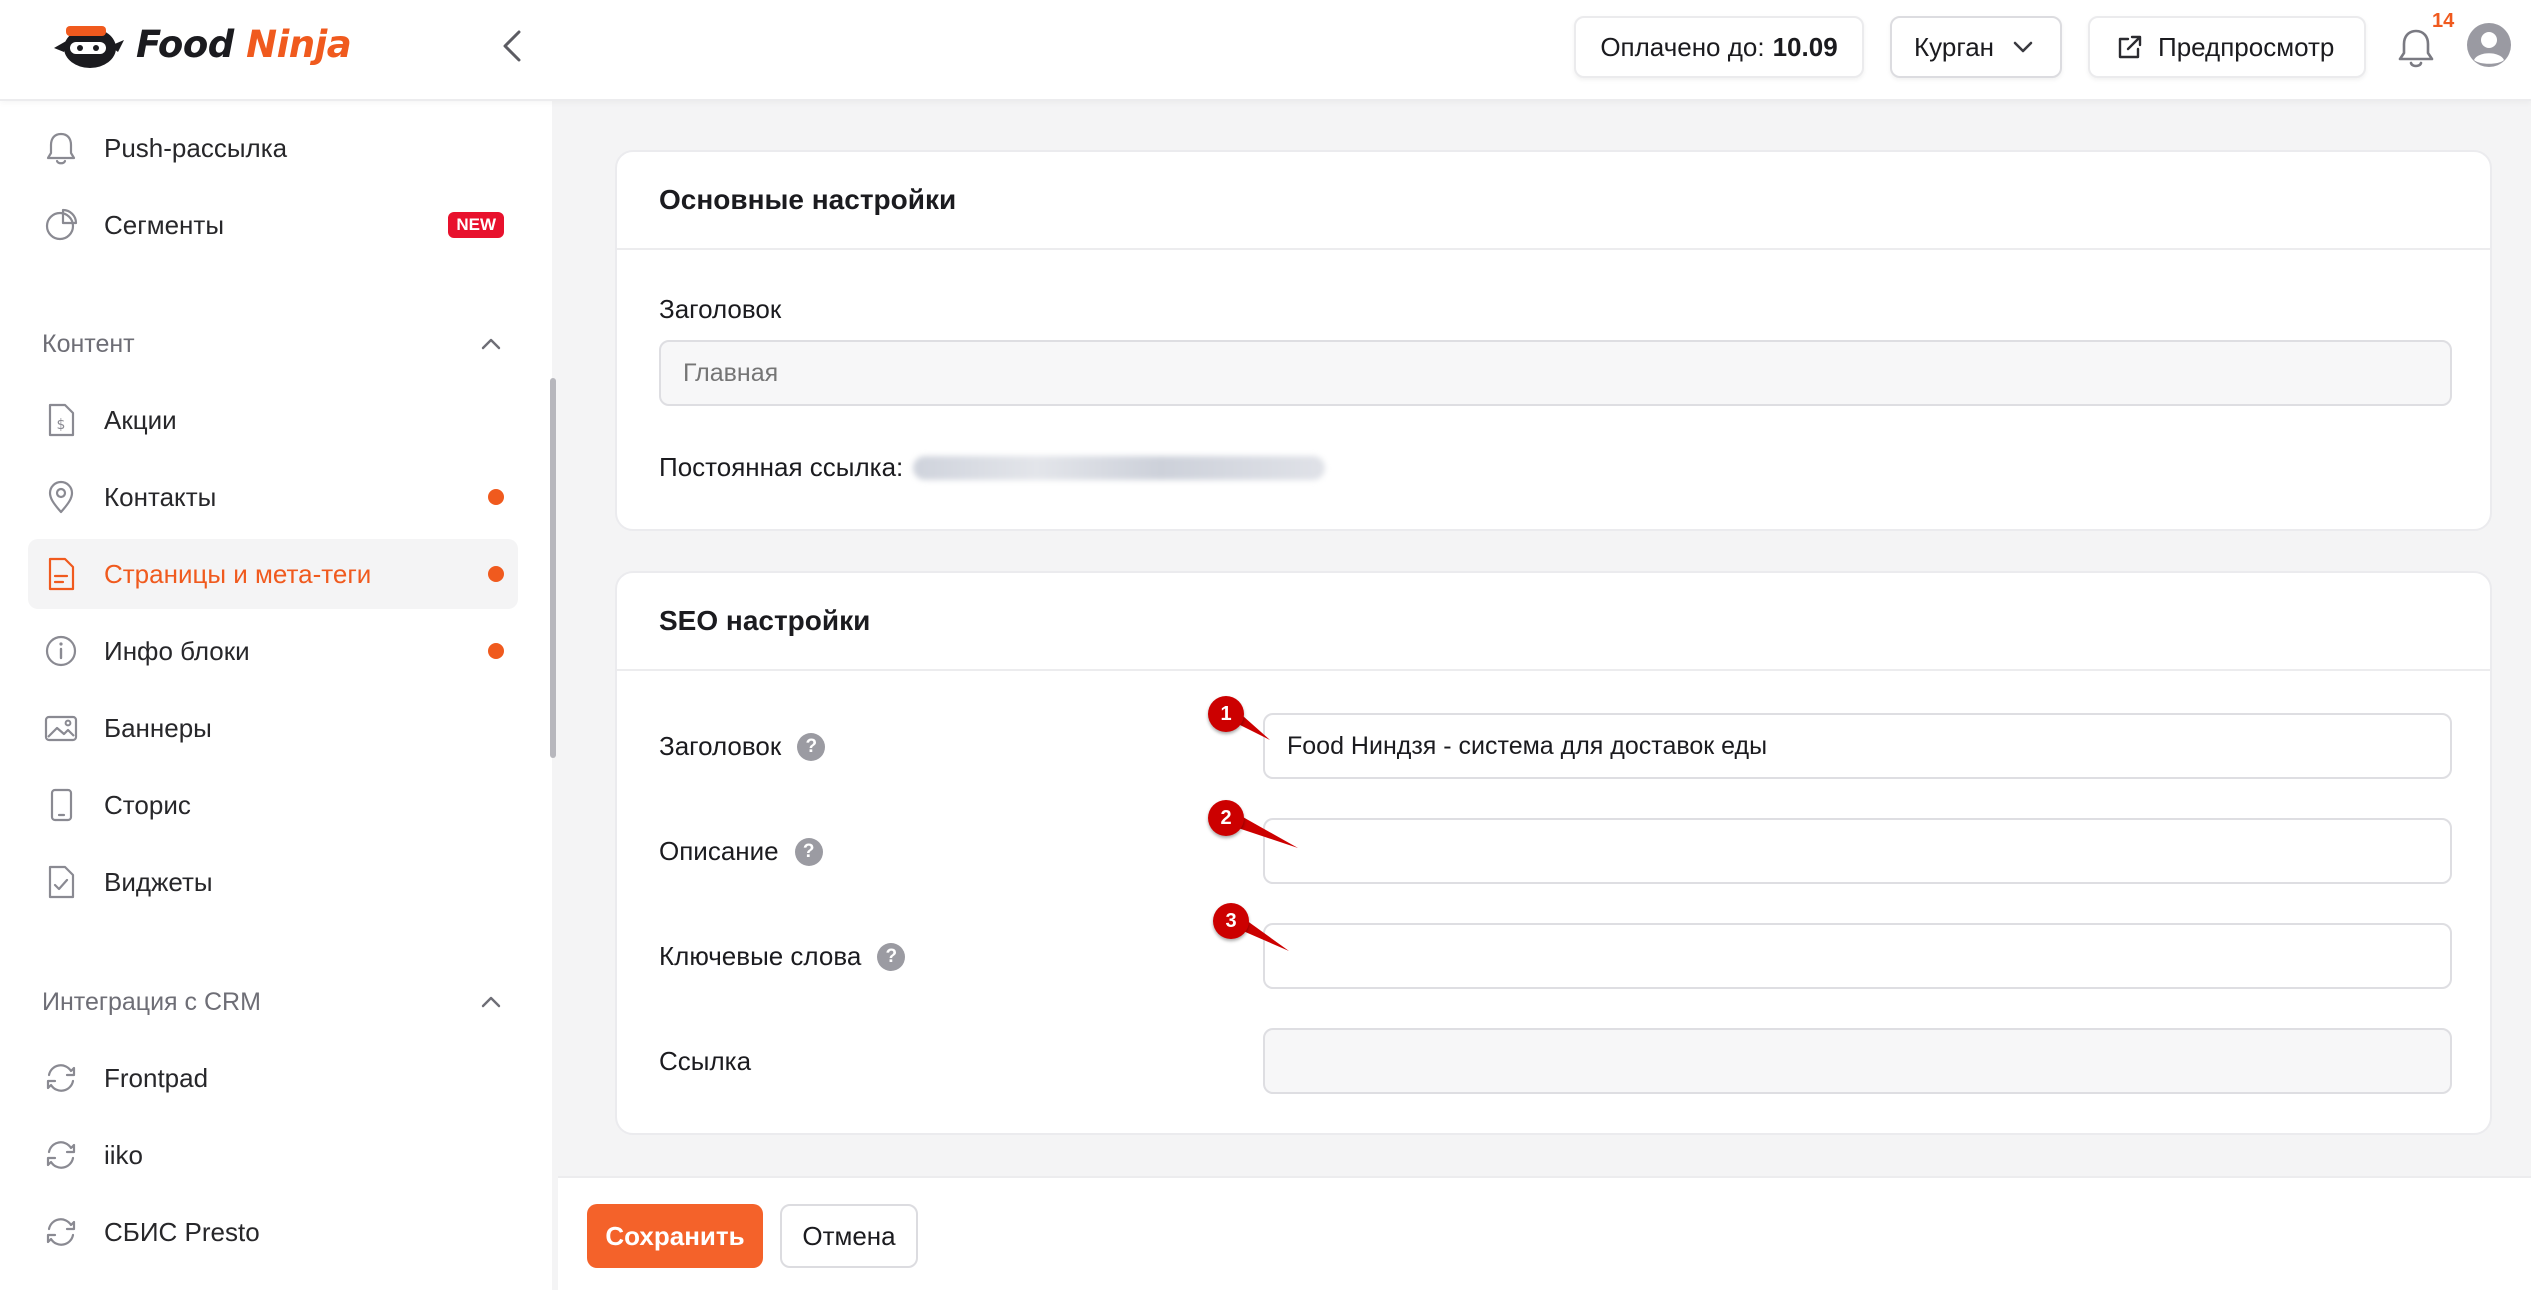 The height and width of the screenshot is (1290, 2531). Describe the element at coordinates (849, 1236) in the screenshot. I see `cancel-button: Отмена` at that location.